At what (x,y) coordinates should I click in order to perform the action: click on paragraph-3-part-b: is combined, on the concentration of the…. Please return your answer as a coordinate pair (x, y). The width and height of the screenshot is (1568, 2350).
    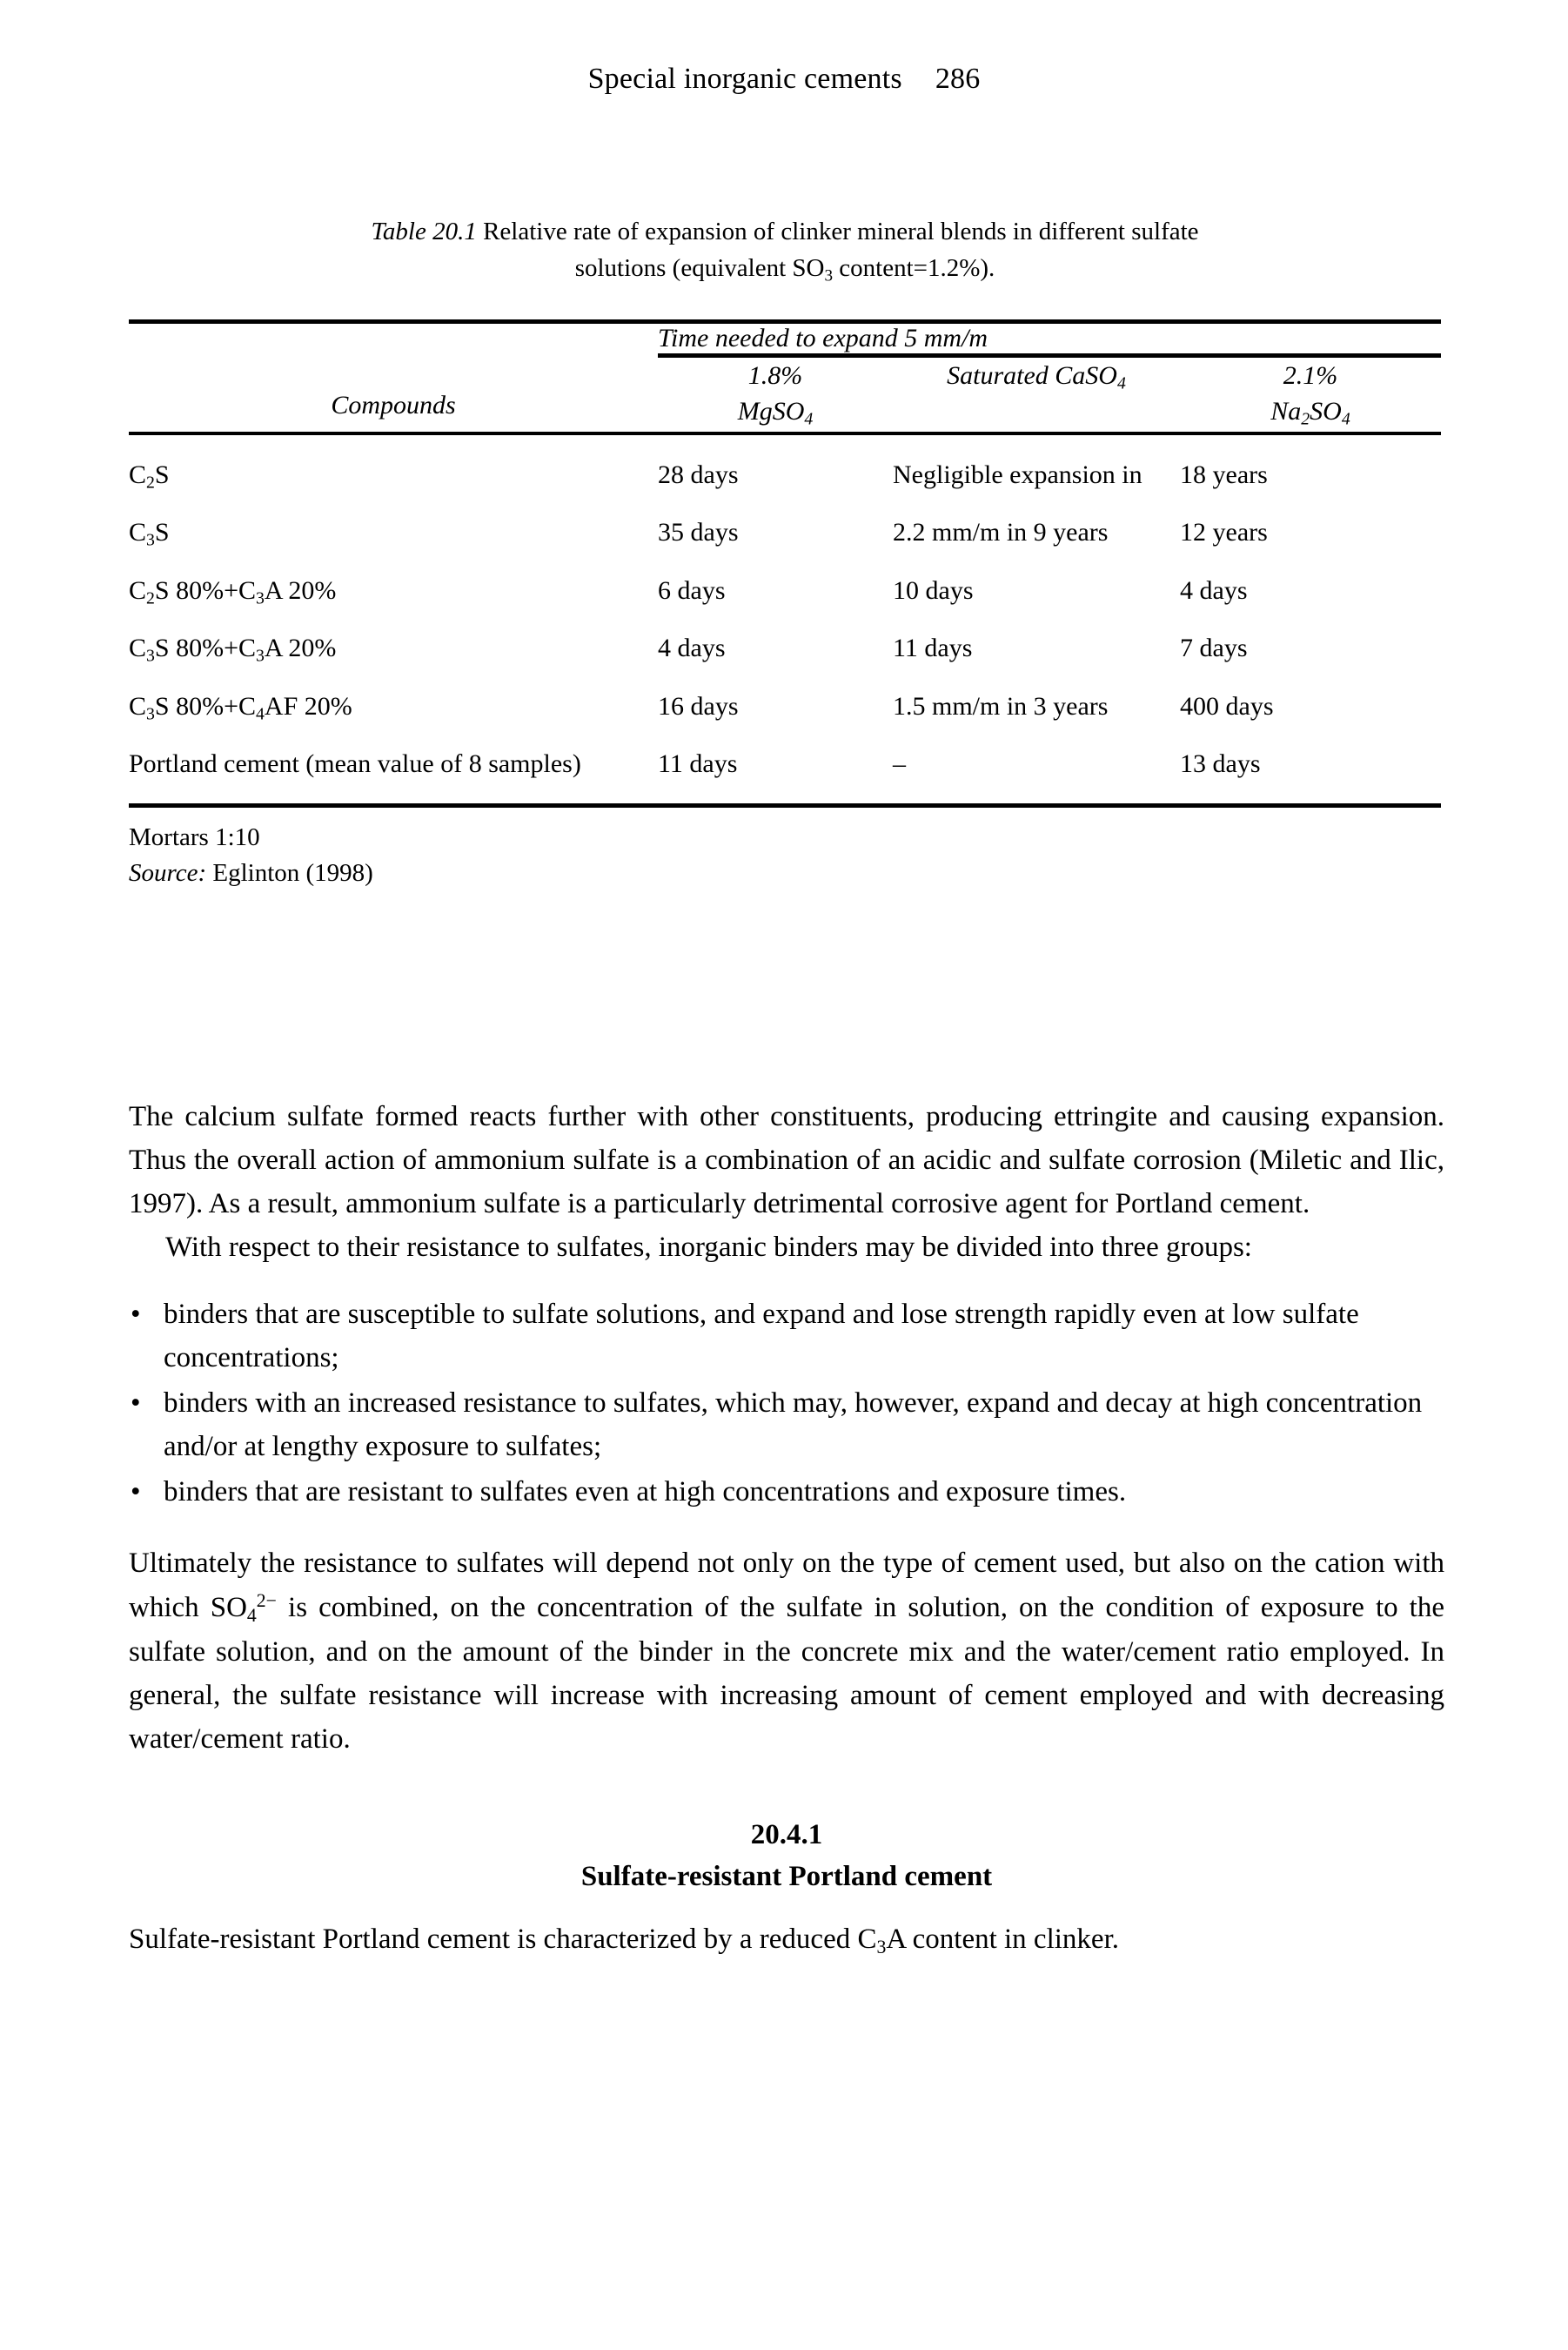
    Looking at the image, I should click on (786, 1673).